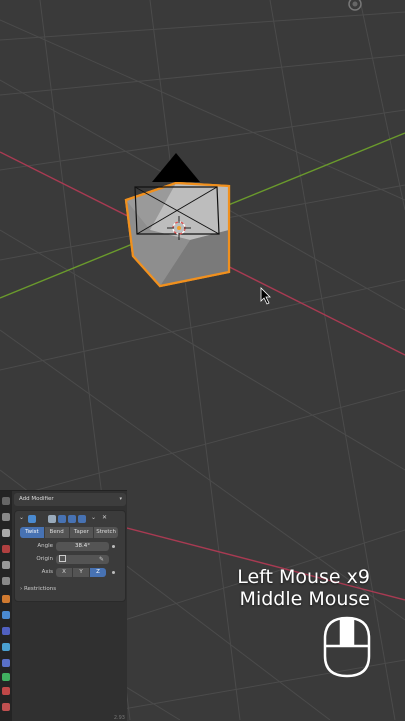 This screenshot has height=721, width=405. Describe the element at coordinates (32, 532) in the screenshot. I see `tab-twist: Twist` at that location.